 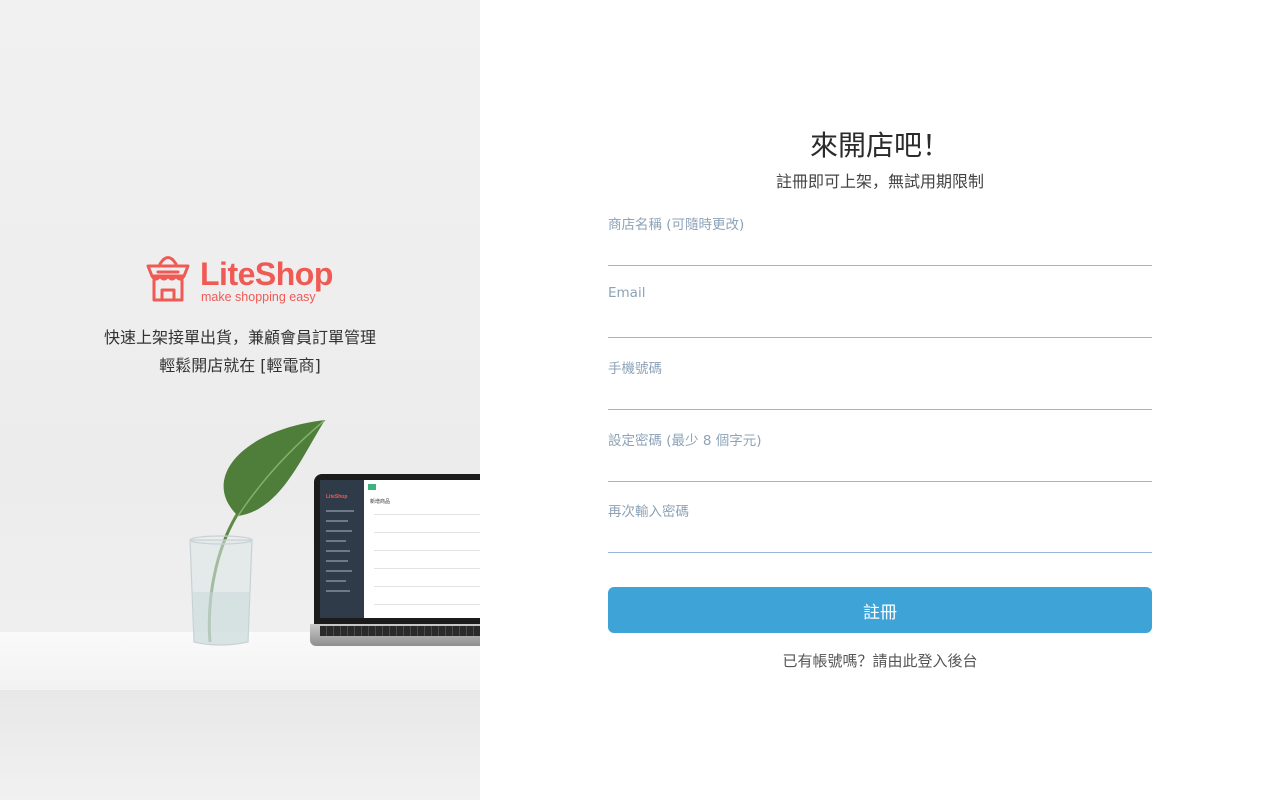 I want to click on password-field: 設定密碼 (最少 8 個字元), so click(x=880, y=455).